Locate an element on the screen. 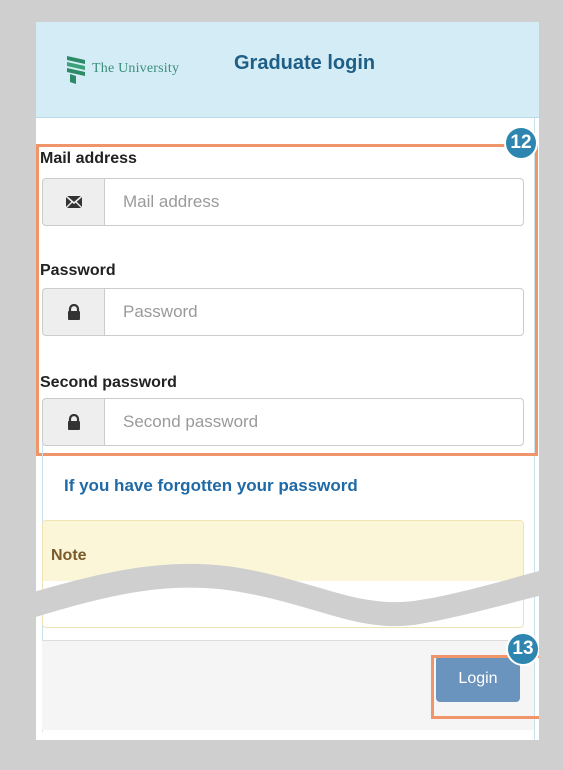 The height and width of the screenshot is (770, 563). fields-annotation-badge: 12 is located at coordinates (521, 143).